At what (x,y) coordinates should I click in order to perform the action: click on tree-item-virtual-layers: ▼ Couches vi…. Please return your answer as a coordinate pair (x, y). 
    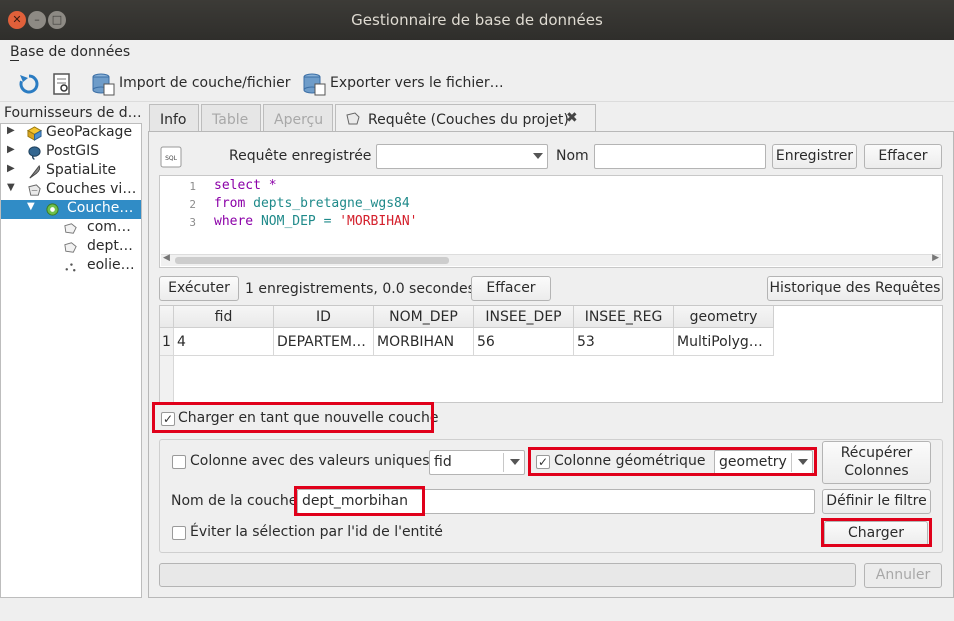
    Looking at the image, I should click on (71, 190).